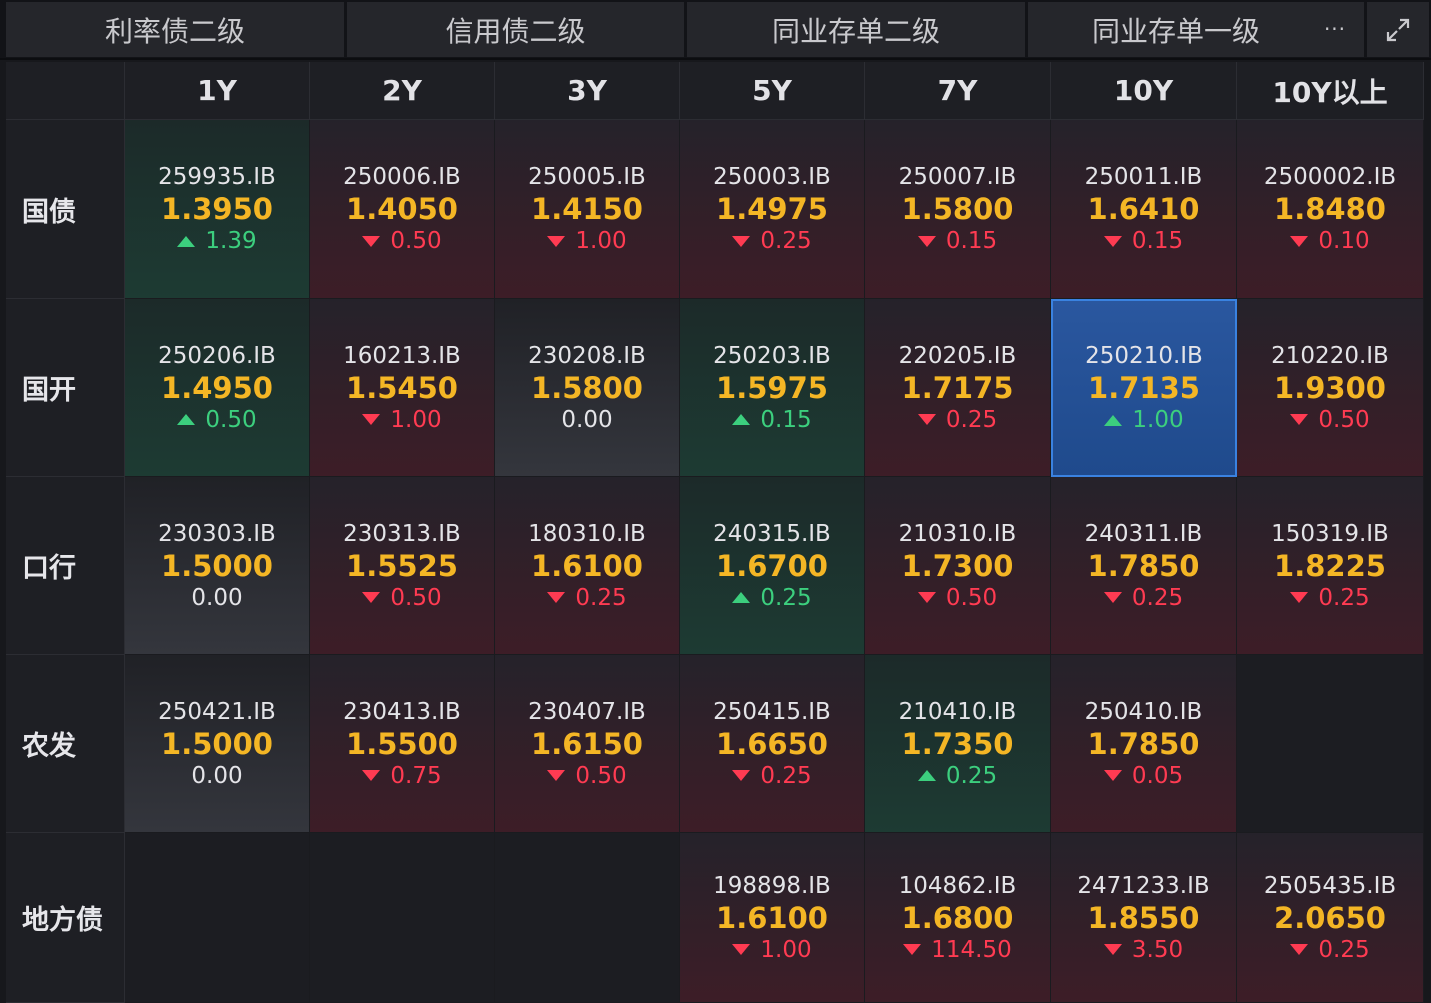 The width and height of the screenshot is (1431, 1003). What do you see at coordinates (772, 388) in the screenshot?
I see `bond-cell: 250203.IB 1.5975 0.15` at bounding box center [772, 388].